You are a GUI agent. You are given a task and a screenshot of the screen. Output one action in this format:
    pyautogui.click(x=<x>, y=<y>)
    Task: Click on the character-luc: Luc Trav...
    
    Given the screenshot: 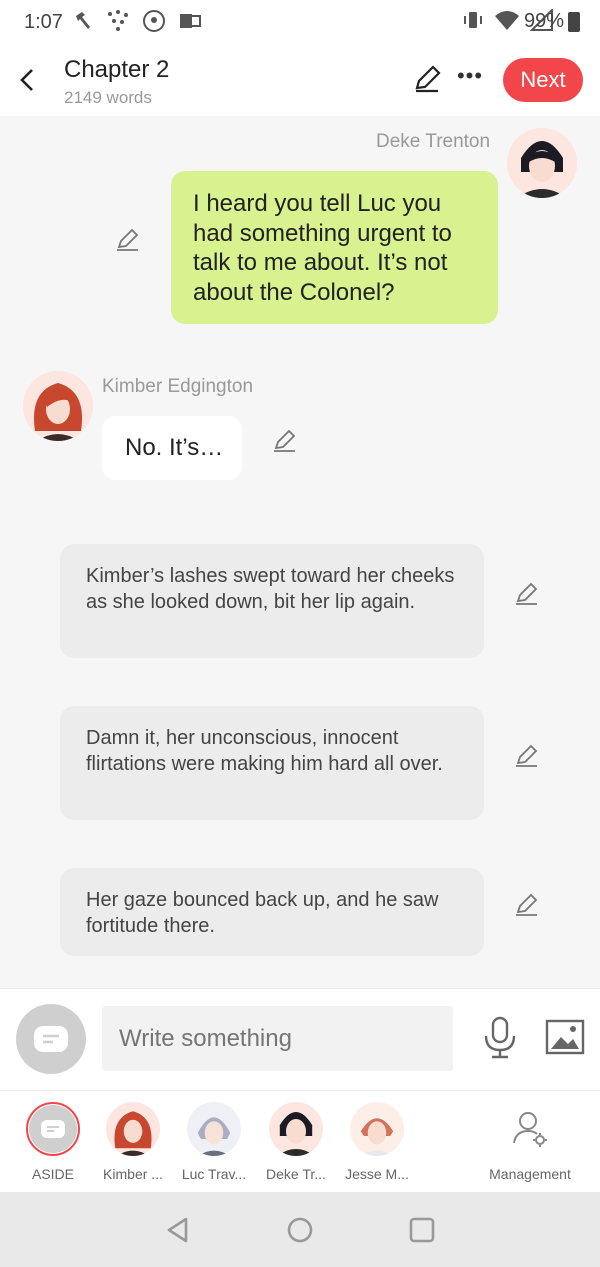 What is the action you would take?
    pyautogui.click(x=214, y=1142)
    